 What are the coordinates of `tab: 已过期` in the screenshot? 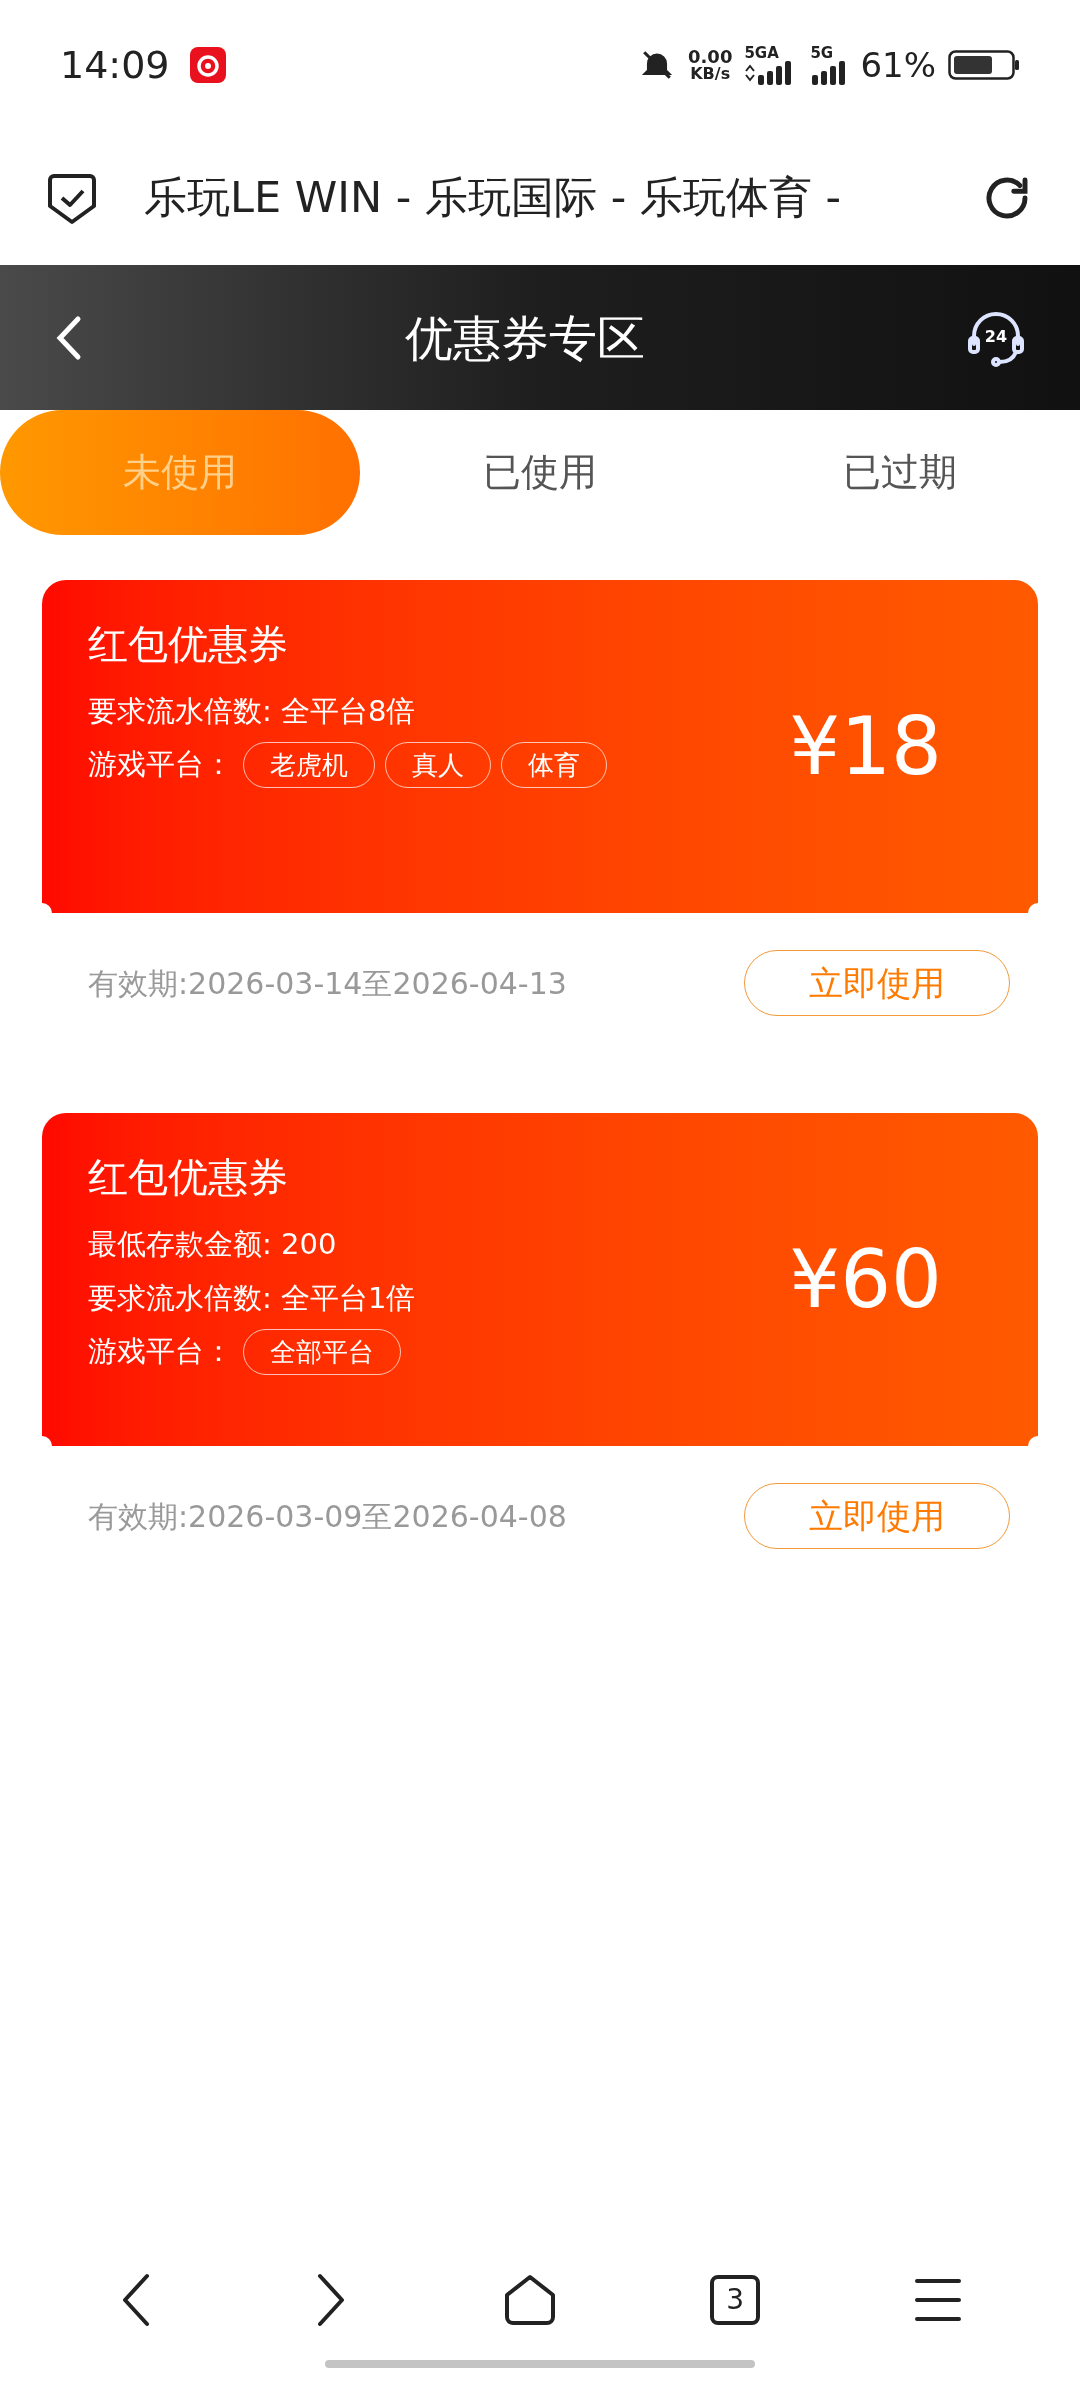 It's located at (900, 472).